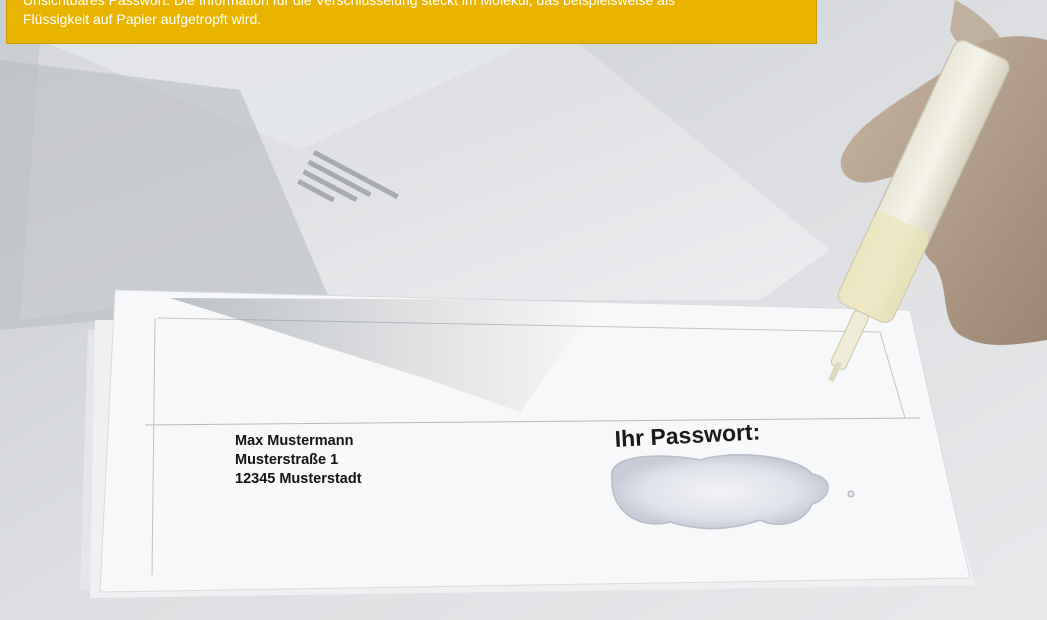  What do you see at coordinates (298, 479) in the screenshot?
I see `recipient-city: 12345 Musterstadt` at bounding box center [298, 479].